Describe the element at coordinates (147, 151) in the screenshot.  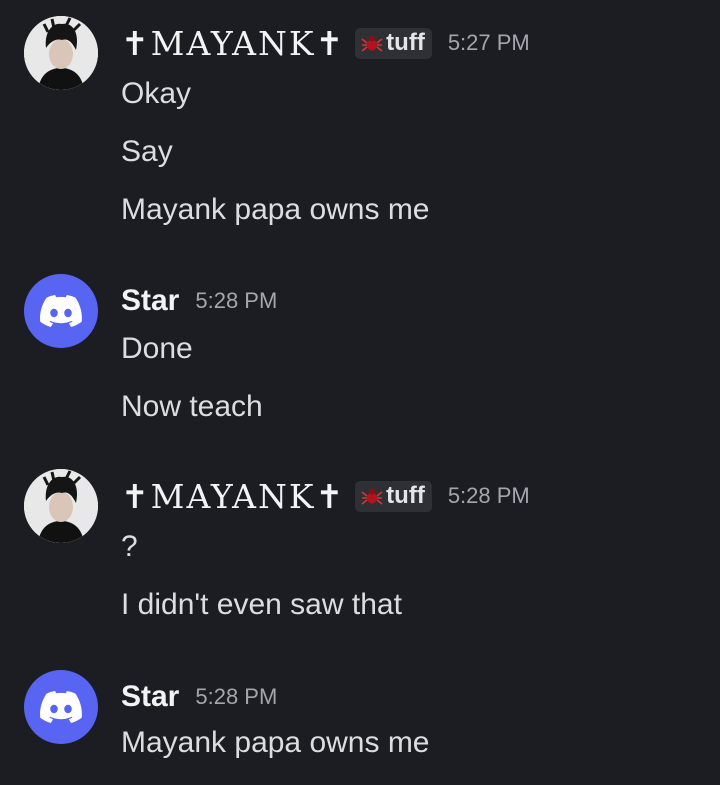
I see `message-line: Say` at that location.